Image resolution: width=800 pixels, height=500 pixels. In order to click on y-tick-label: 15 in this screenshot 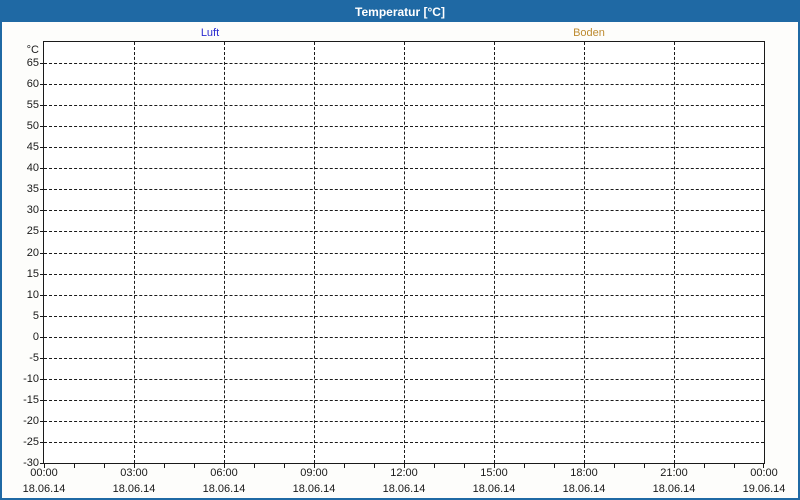, I will do `click(32, 274)`.